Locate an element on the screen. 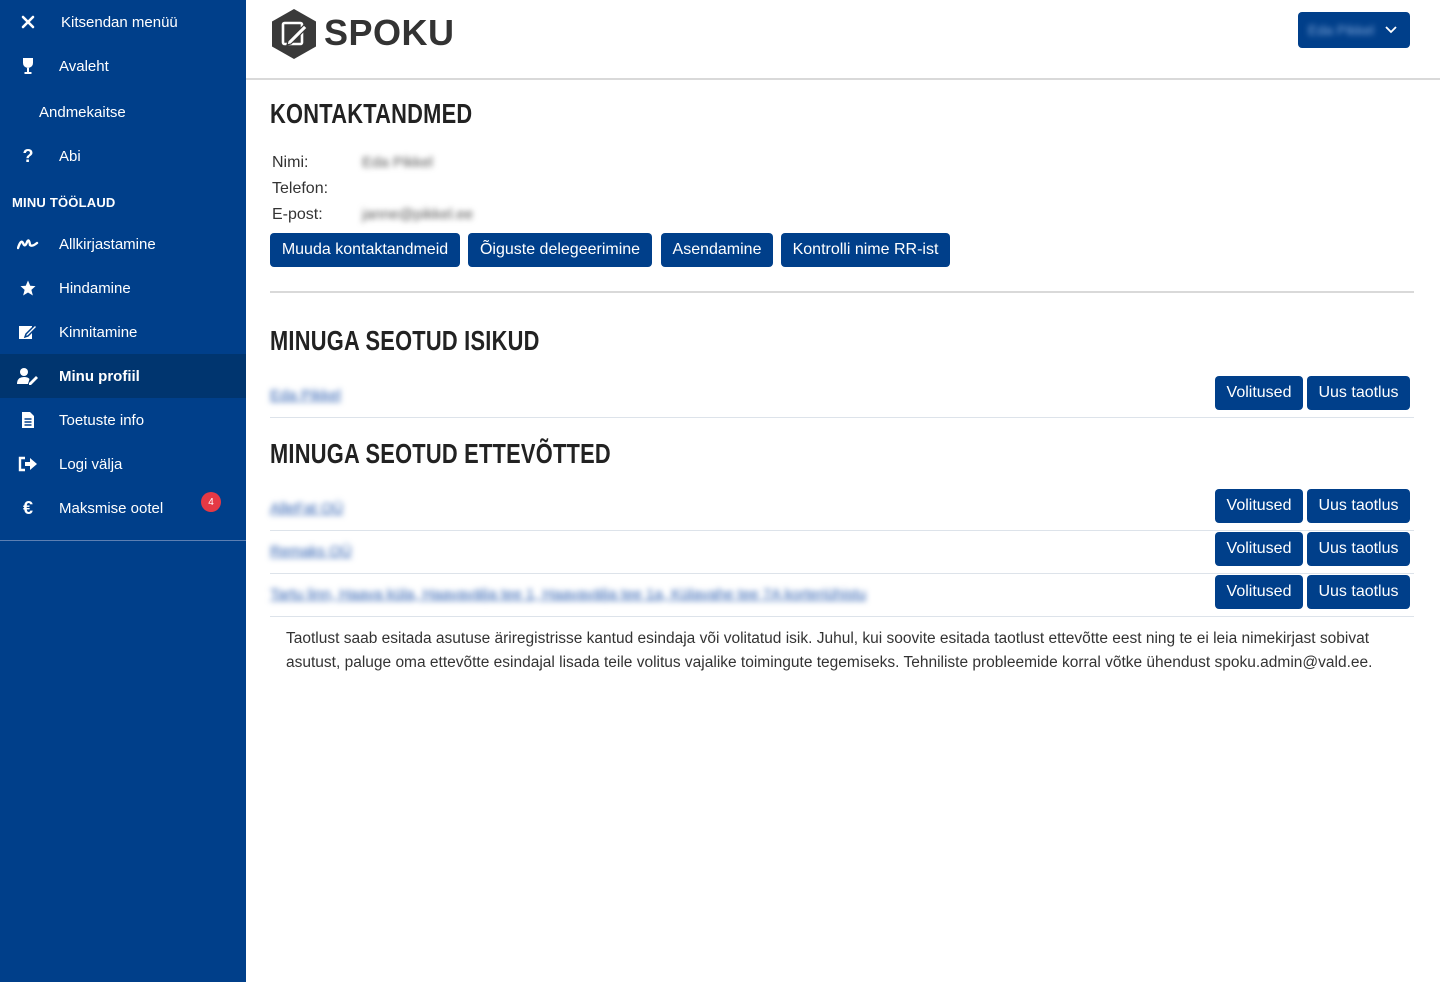 The image size is (1440, 982). user-menu-button: Eda Pikkel is located at coordinates (1354, 30).